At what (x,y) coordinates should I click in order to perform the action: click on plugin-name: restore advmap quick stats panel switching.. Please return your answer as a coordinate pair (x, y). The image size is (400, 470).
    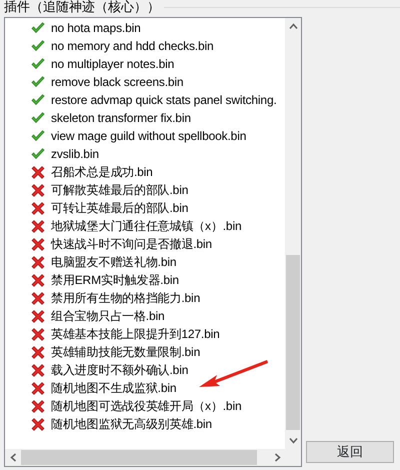
    Looking at the image, I should click on (164, 100).